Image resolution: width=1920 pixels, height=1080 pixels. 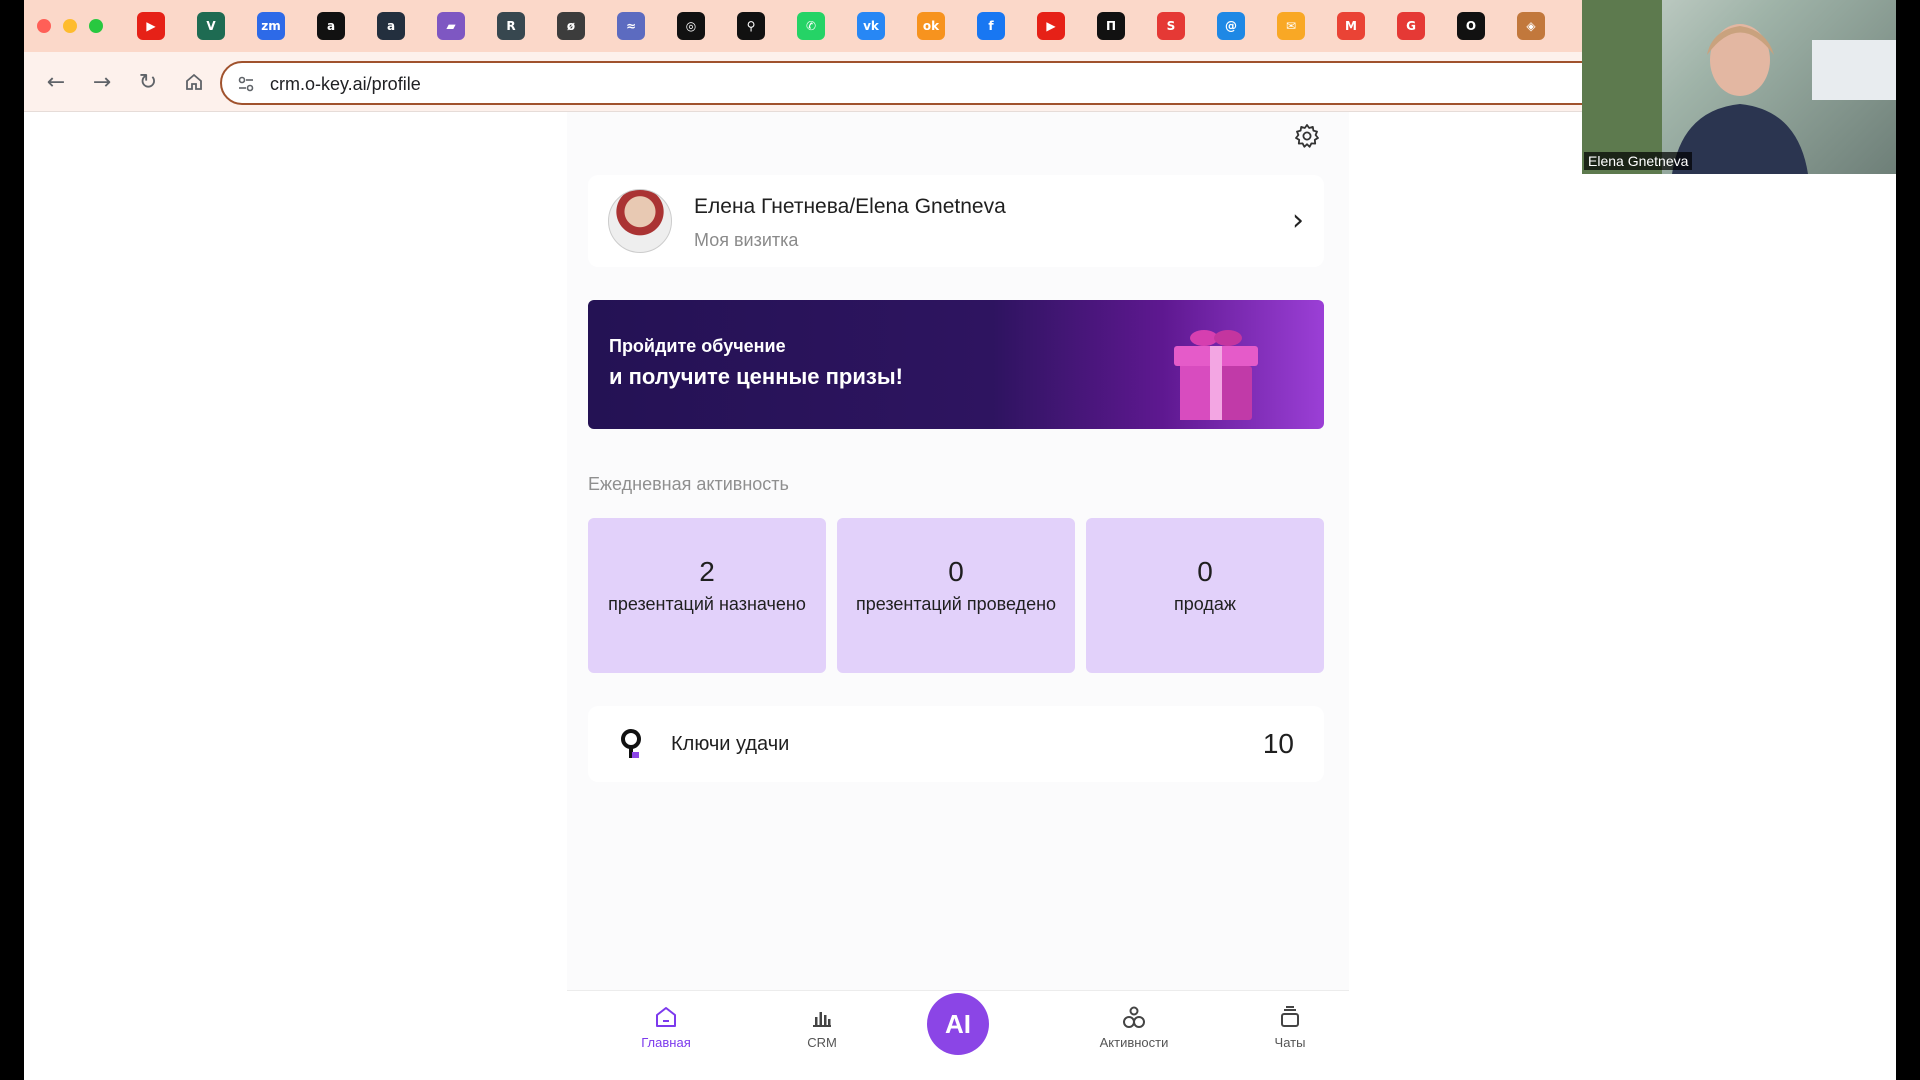 What do you see at coordinates (756, 376) in the screenshot?
I see `banner-line-2: и получите ценные призы!` at bounding box center [756, 376].